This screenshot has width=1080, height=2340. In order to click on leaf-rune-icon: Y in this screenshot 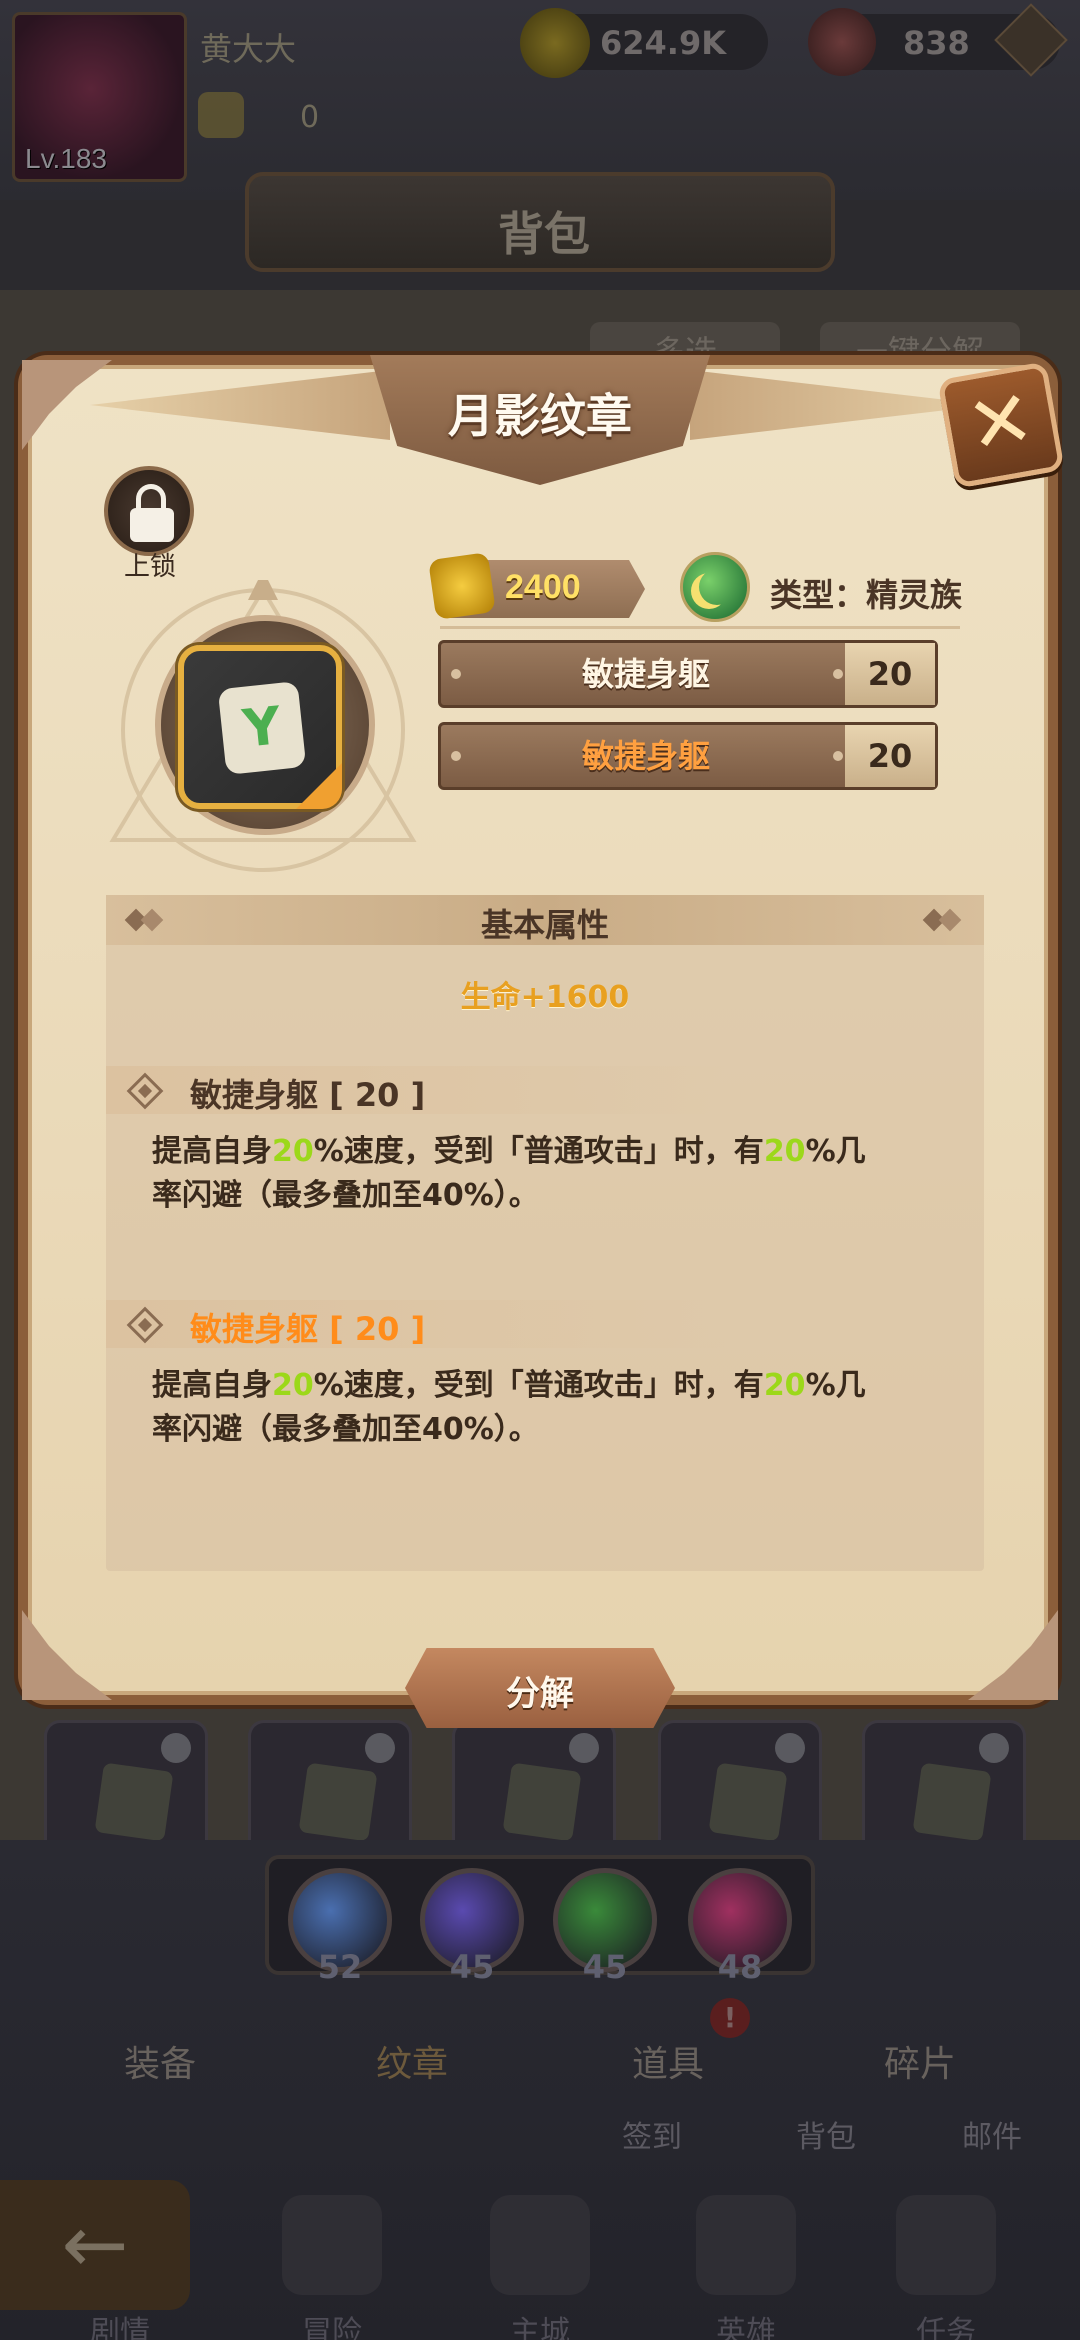, I will do `click(262, 728)`.